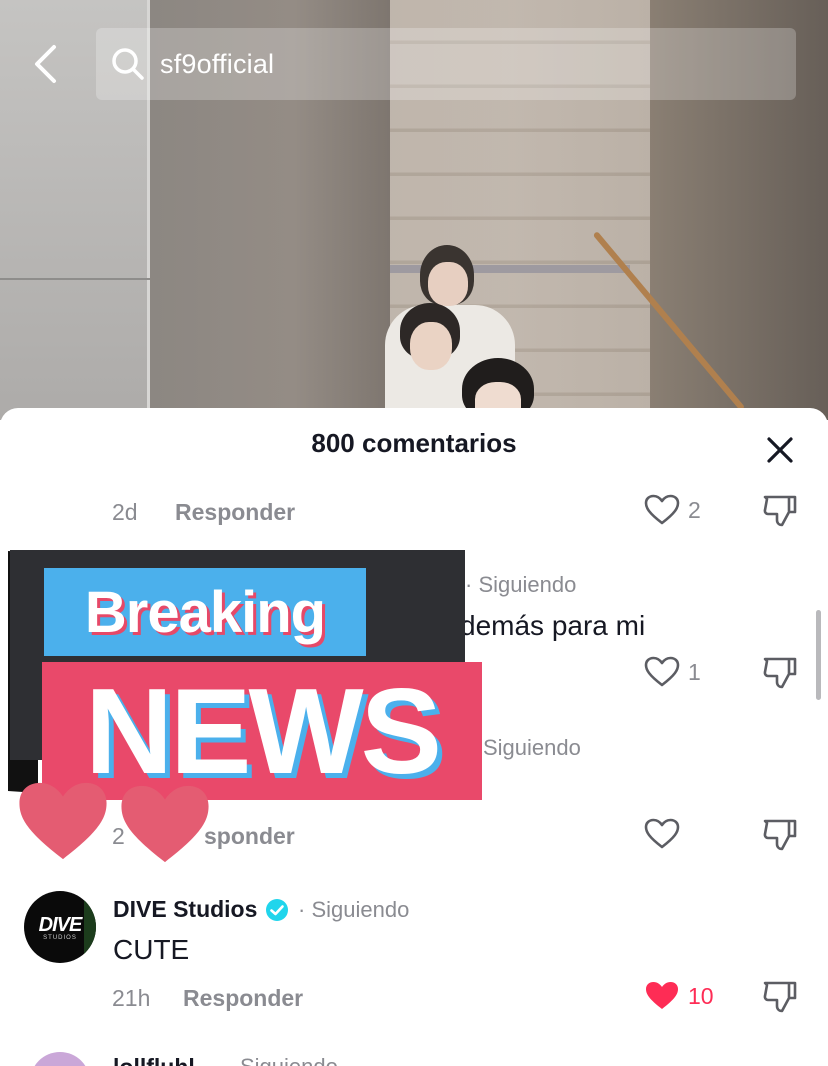 The image size is (828, 1066). I want to click on like-count: 2, so click(694, 509).